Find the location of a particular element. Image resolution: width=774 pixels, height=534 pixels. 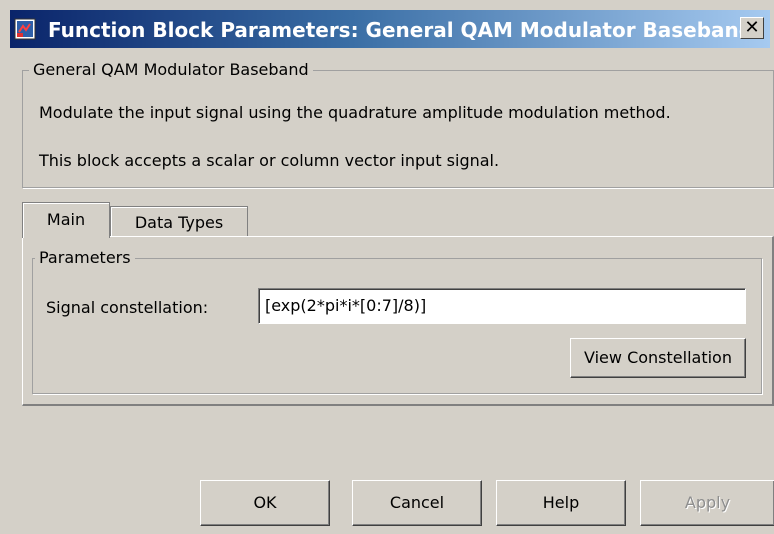

apply-button: Apply is located at coordinates (707, 503).